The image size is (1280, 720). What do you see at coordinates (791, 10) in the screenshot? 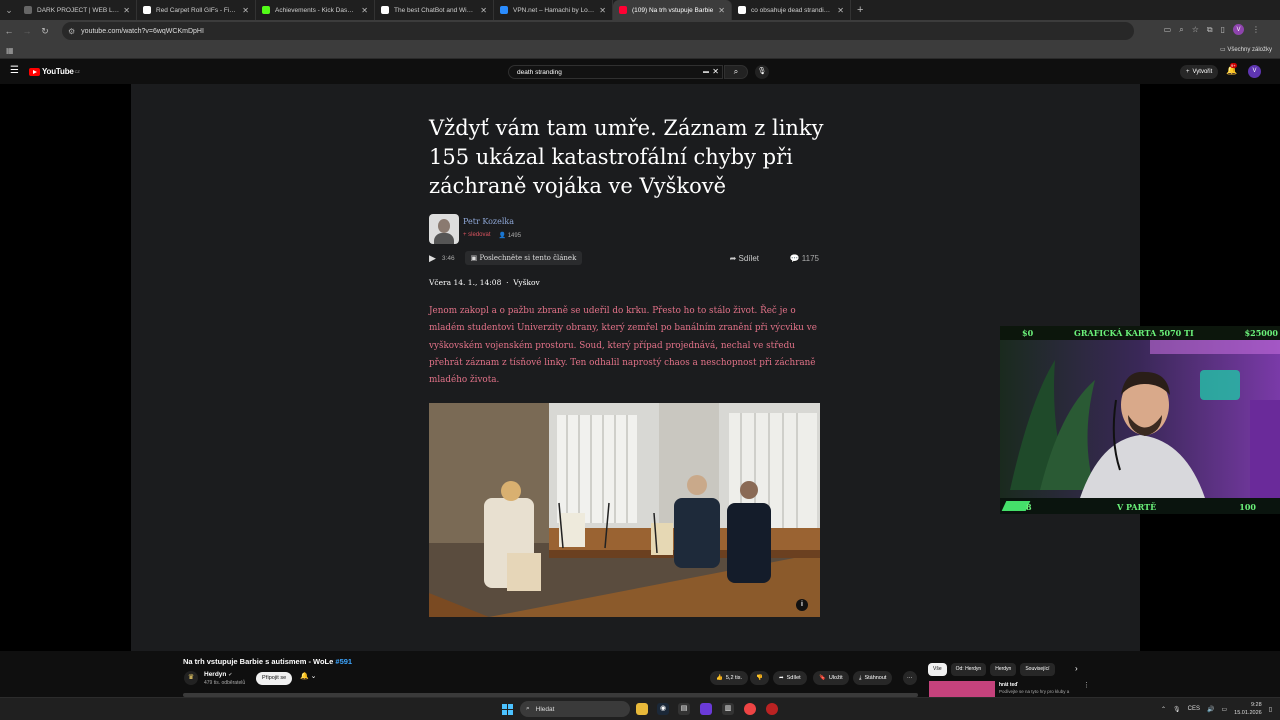
I see `browser-tab: co obsahuje dead stranding co ✕` at bounding box center [791, 10].